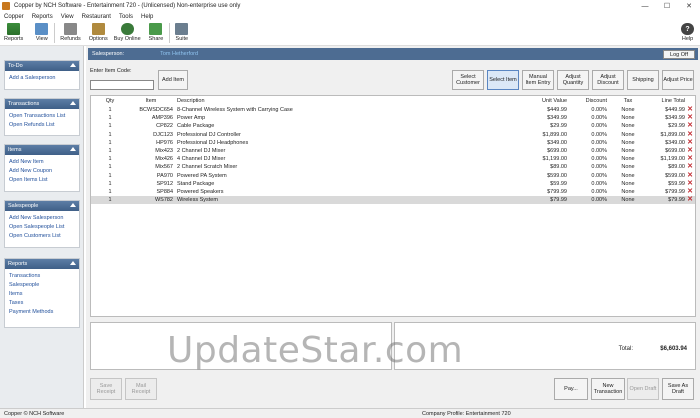  What do you see at coordinates (42, 218) in the screenshot?
I see `sidebar-item-add-new-salesperson: Add New Salesperson` at bounding box center [42, 218].